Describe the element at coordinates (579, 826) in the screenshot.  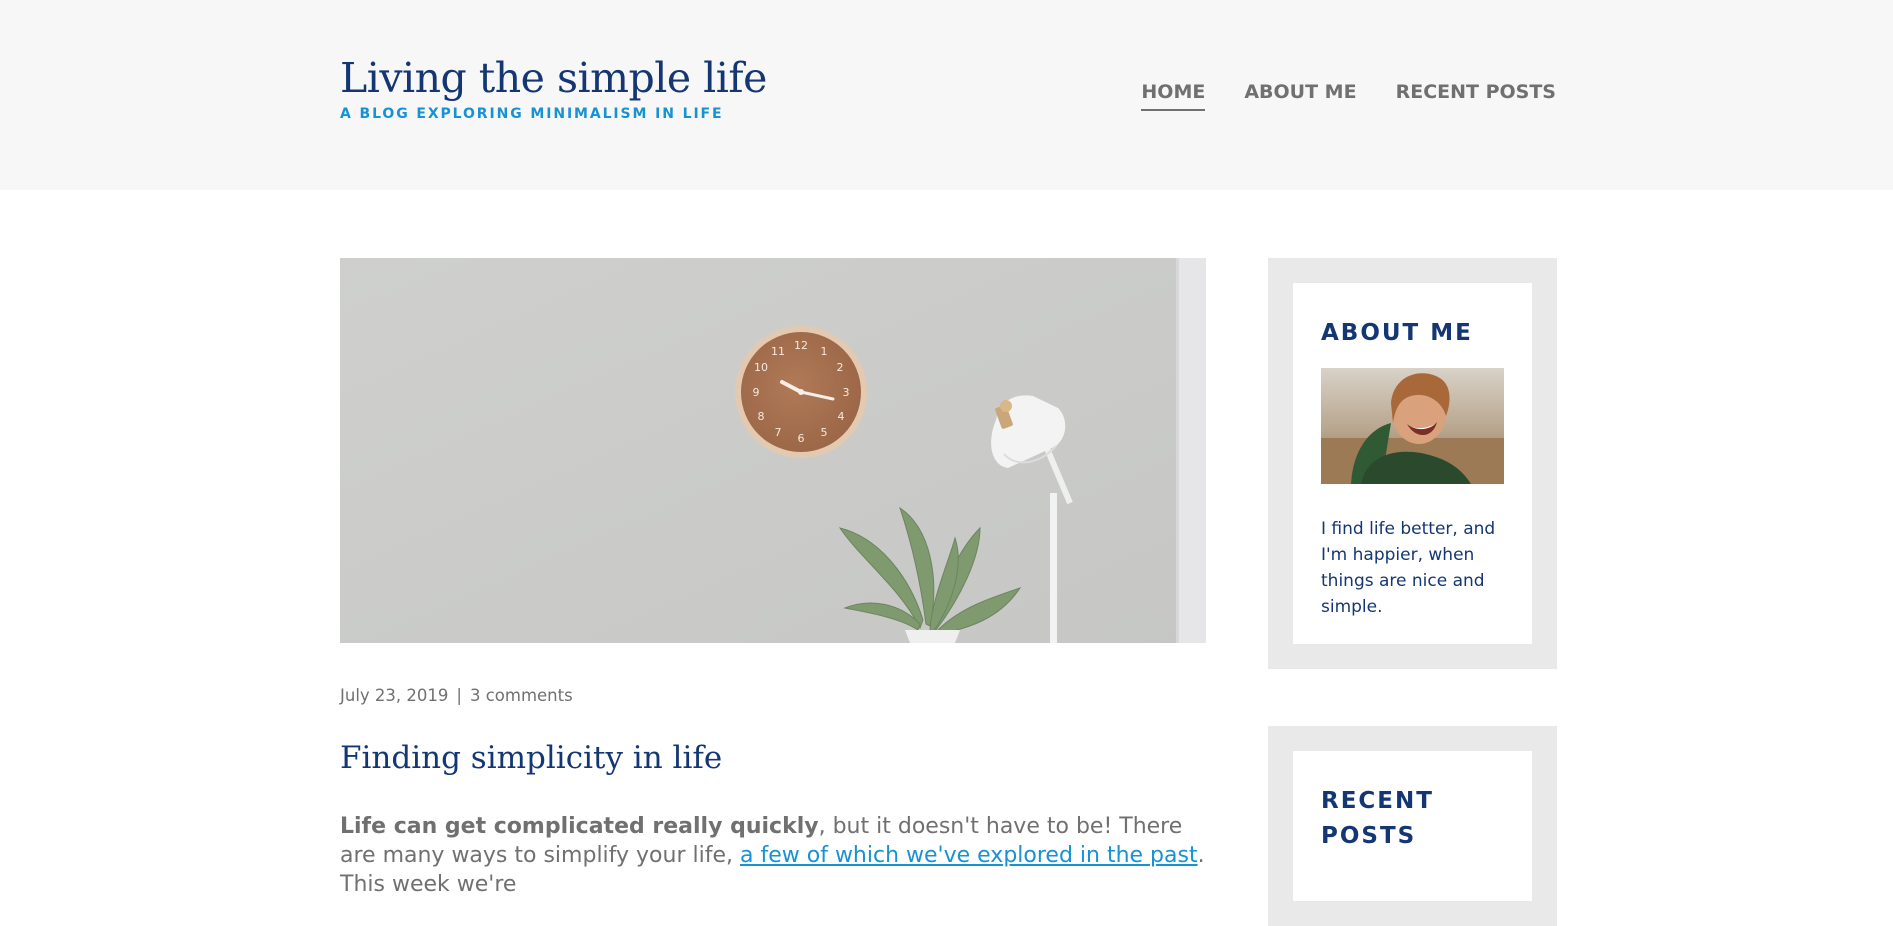
I see `post-excerpt-bold: Life can get complicated really quickly` at that location.